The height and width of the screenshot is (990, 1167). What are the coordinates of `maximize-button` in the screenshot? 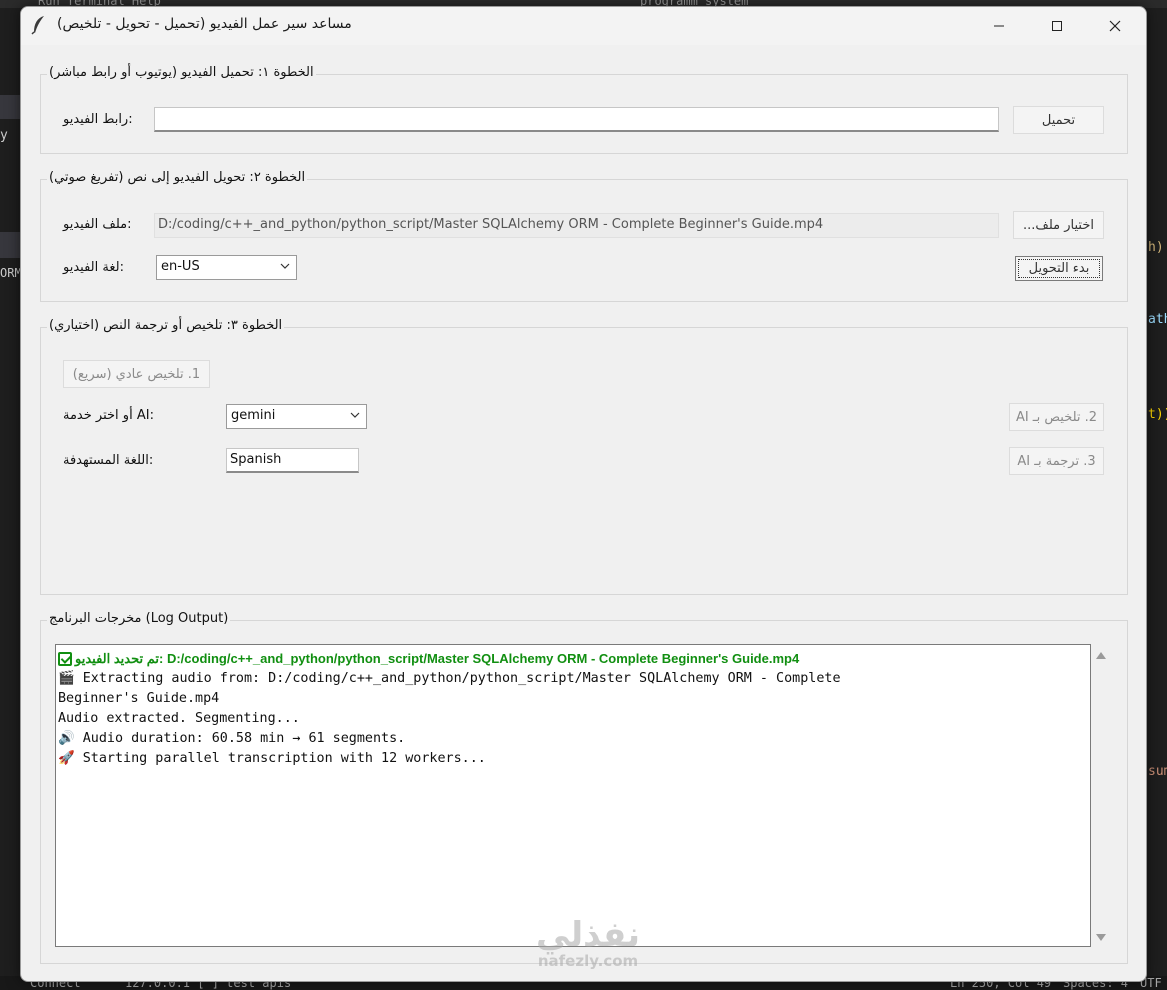 It's located at (1057, 26).